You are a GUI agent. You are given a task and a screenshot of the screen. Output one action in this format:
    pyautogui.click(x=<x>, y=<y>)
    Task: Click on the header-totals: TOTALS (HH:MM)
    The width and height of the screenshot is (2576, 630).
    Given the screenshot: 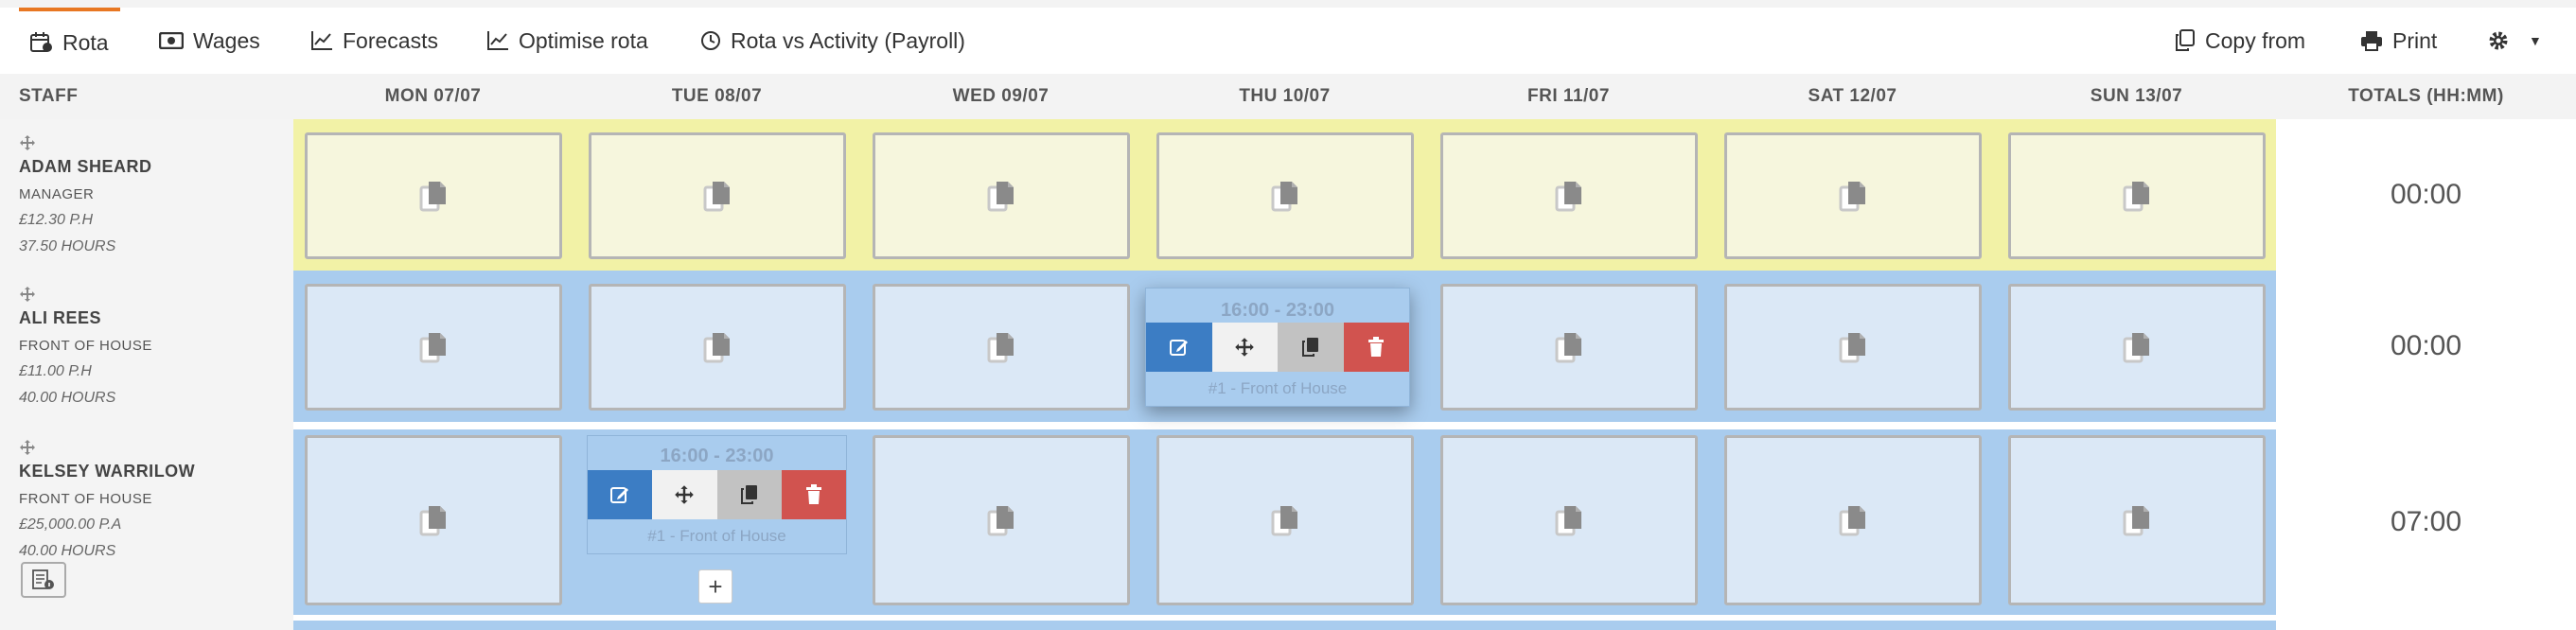 What is the action you would take?
    pyautogui.click(x=2426, y=96)
    